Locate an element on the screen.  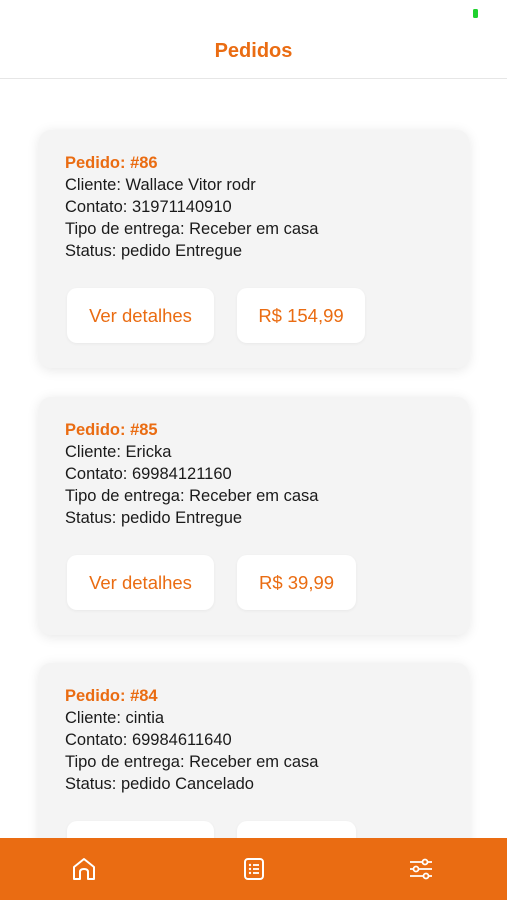
list-icon is located at coordinates (254, 869).